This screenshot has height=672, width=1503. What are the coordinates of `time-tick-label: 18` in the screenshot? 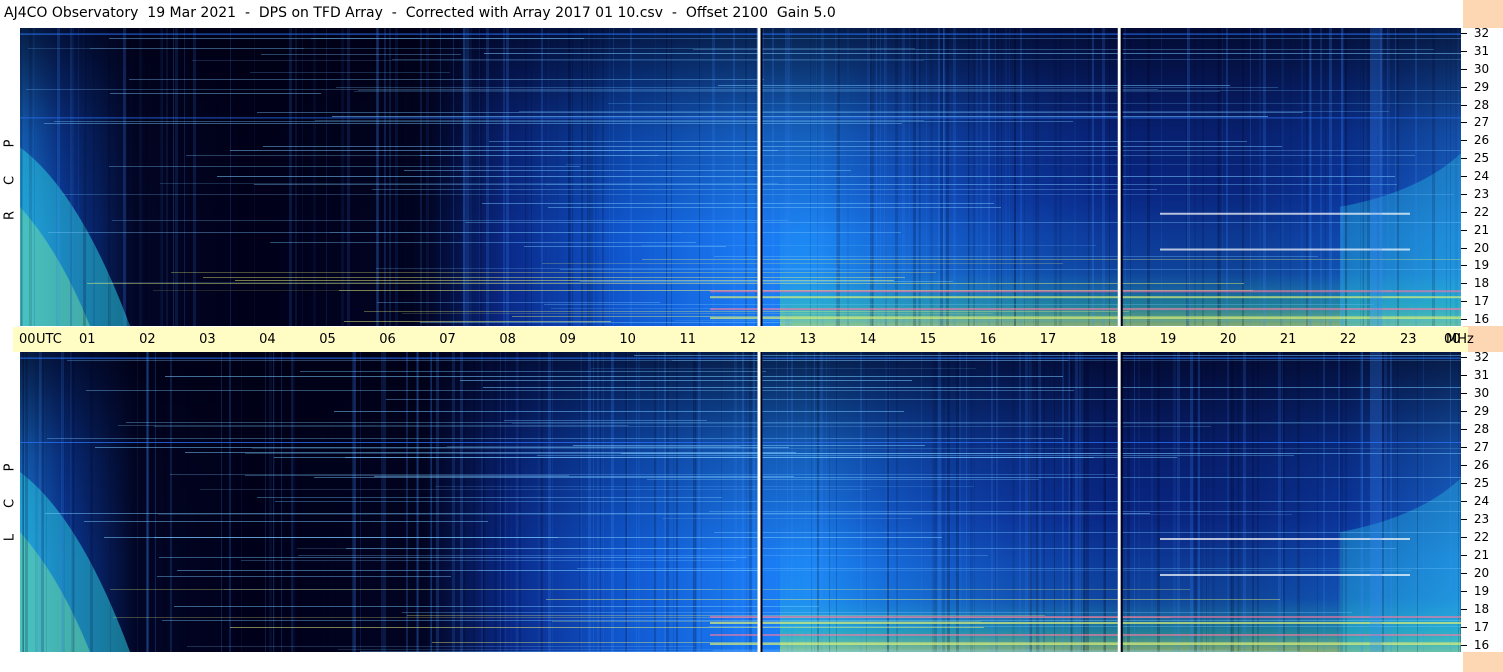 It's located at (1108, 339).